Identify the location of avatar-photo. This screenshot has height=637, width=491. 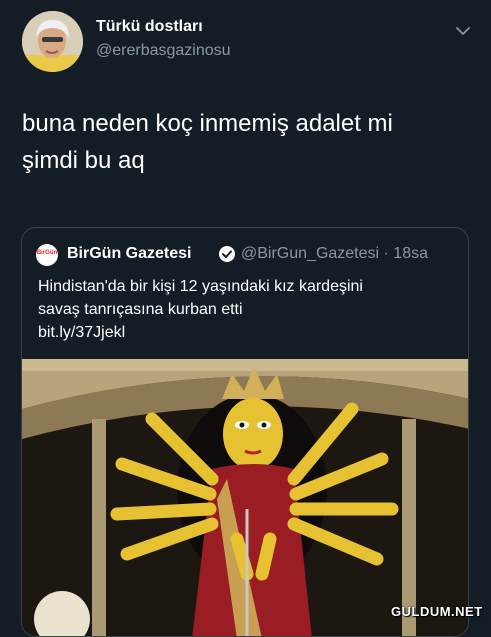
(52, 41).